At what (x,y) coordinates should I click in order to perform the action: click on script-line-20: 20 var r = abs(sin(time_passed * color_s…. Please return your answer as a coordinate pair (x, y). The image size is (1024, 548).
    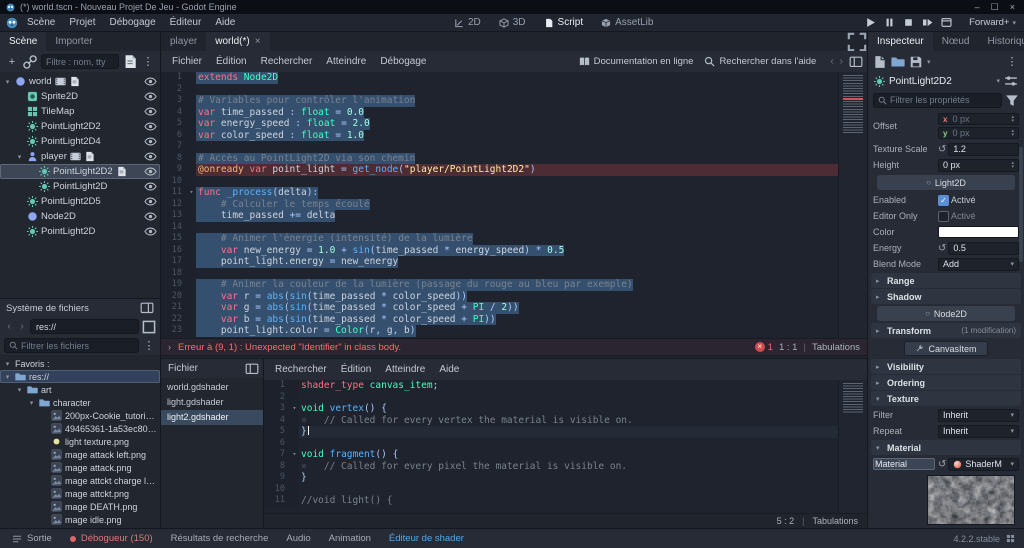
    Looking at the image, I should click on (514, 296).